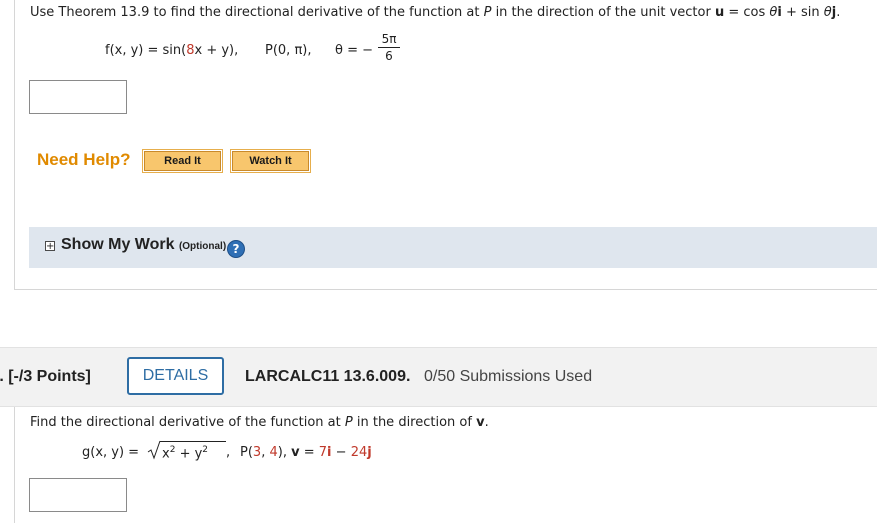 The width and height of the screenshot is (877, 523). What do you see at coordinates (78, 97) in the screenshot?
I see `question-1-answer-input` at bounding box center [78, 97].